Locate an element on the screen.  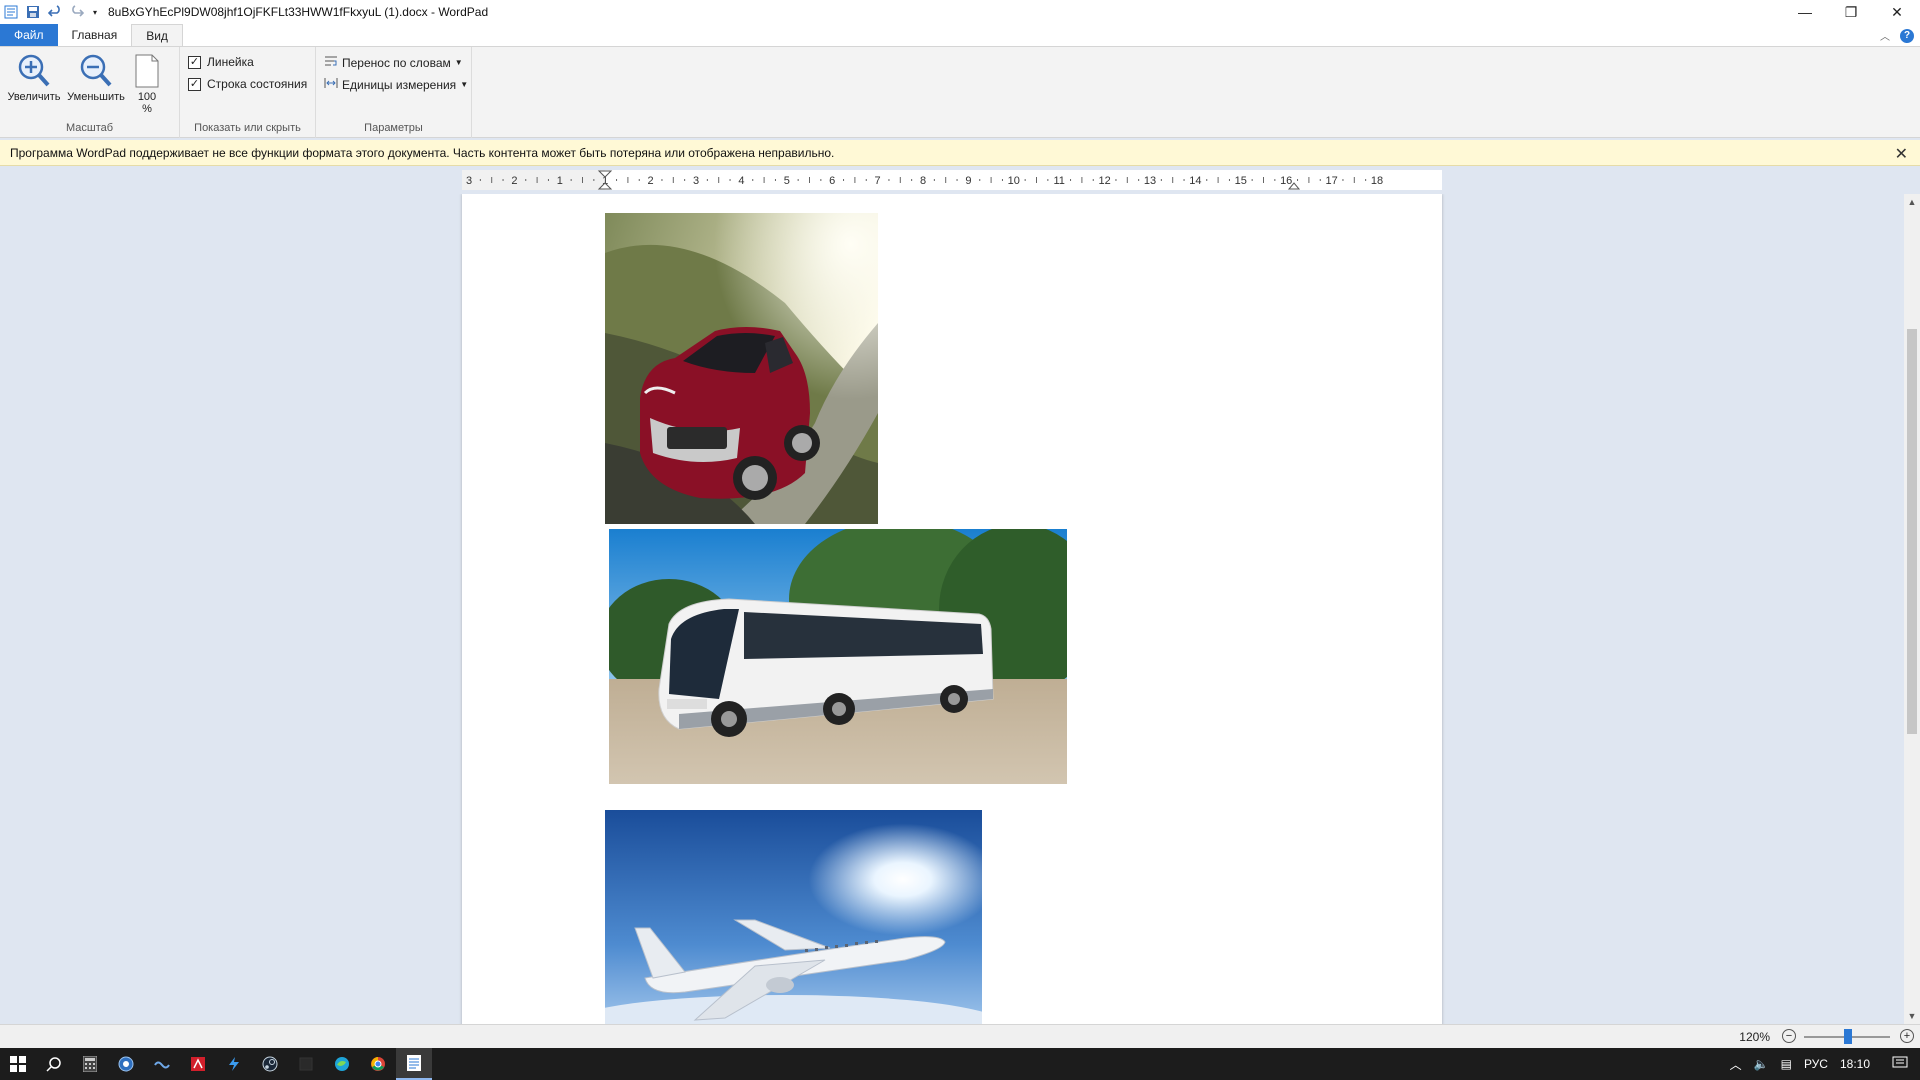
zoom-slider-thumb is located at coordinates (1848, 1036).